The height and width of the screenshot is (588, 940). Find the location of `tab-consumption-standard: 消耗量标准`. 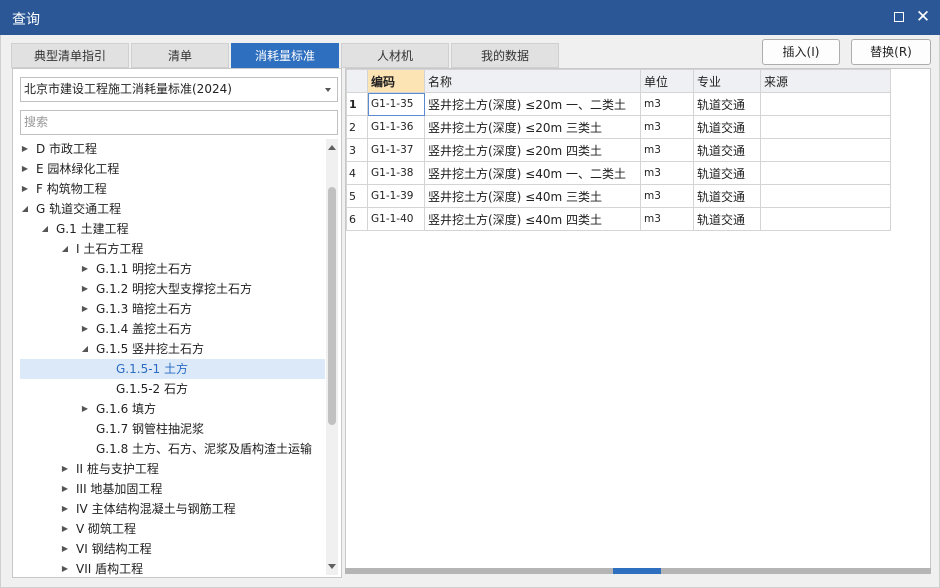

tab-consumption-standard: 消耗量标准 is located at coordinates (285, 55).